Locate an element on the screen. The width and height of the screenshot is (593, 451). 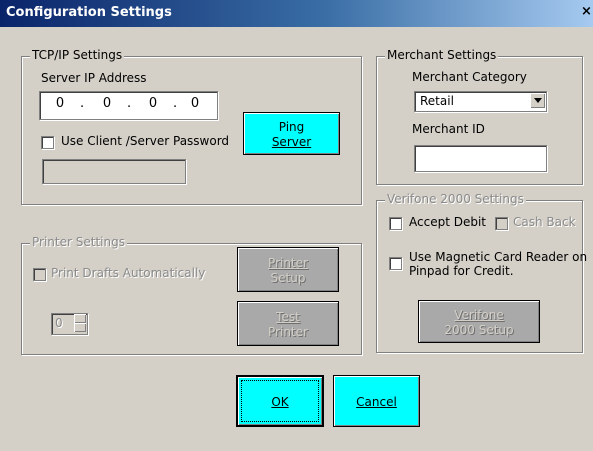
server-ip-input: 0 . 0 . 0 . 0 is located at coordinates (128, 105).